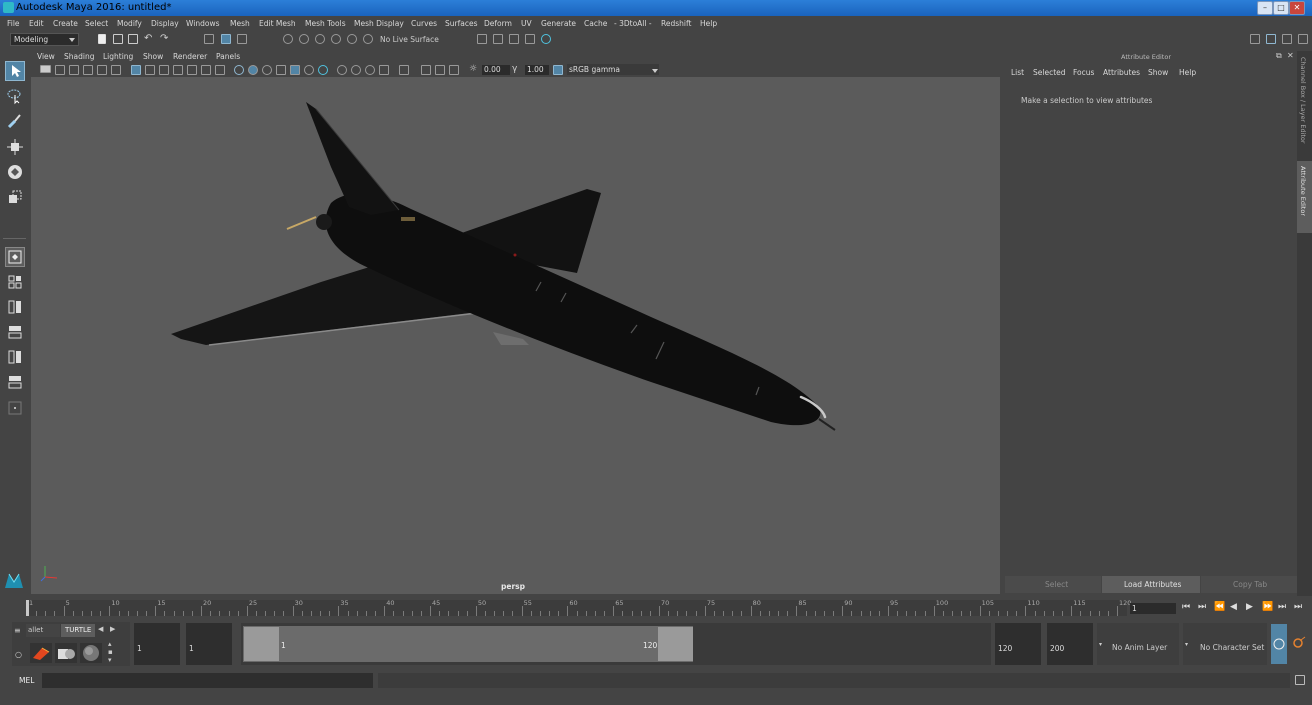  What do you see at coordinates (379, 23) in the screenshot?
I see `menu-mesh-display: Mesh Display` at bounding box center [379, 23].